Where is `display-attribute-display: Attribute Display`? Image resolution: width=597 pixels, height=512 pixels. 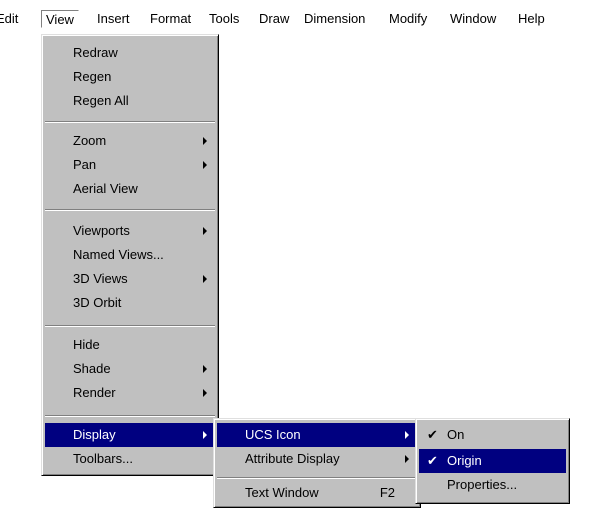
display-attribute-display: Attribute Display is located at coordinates (317, 459).